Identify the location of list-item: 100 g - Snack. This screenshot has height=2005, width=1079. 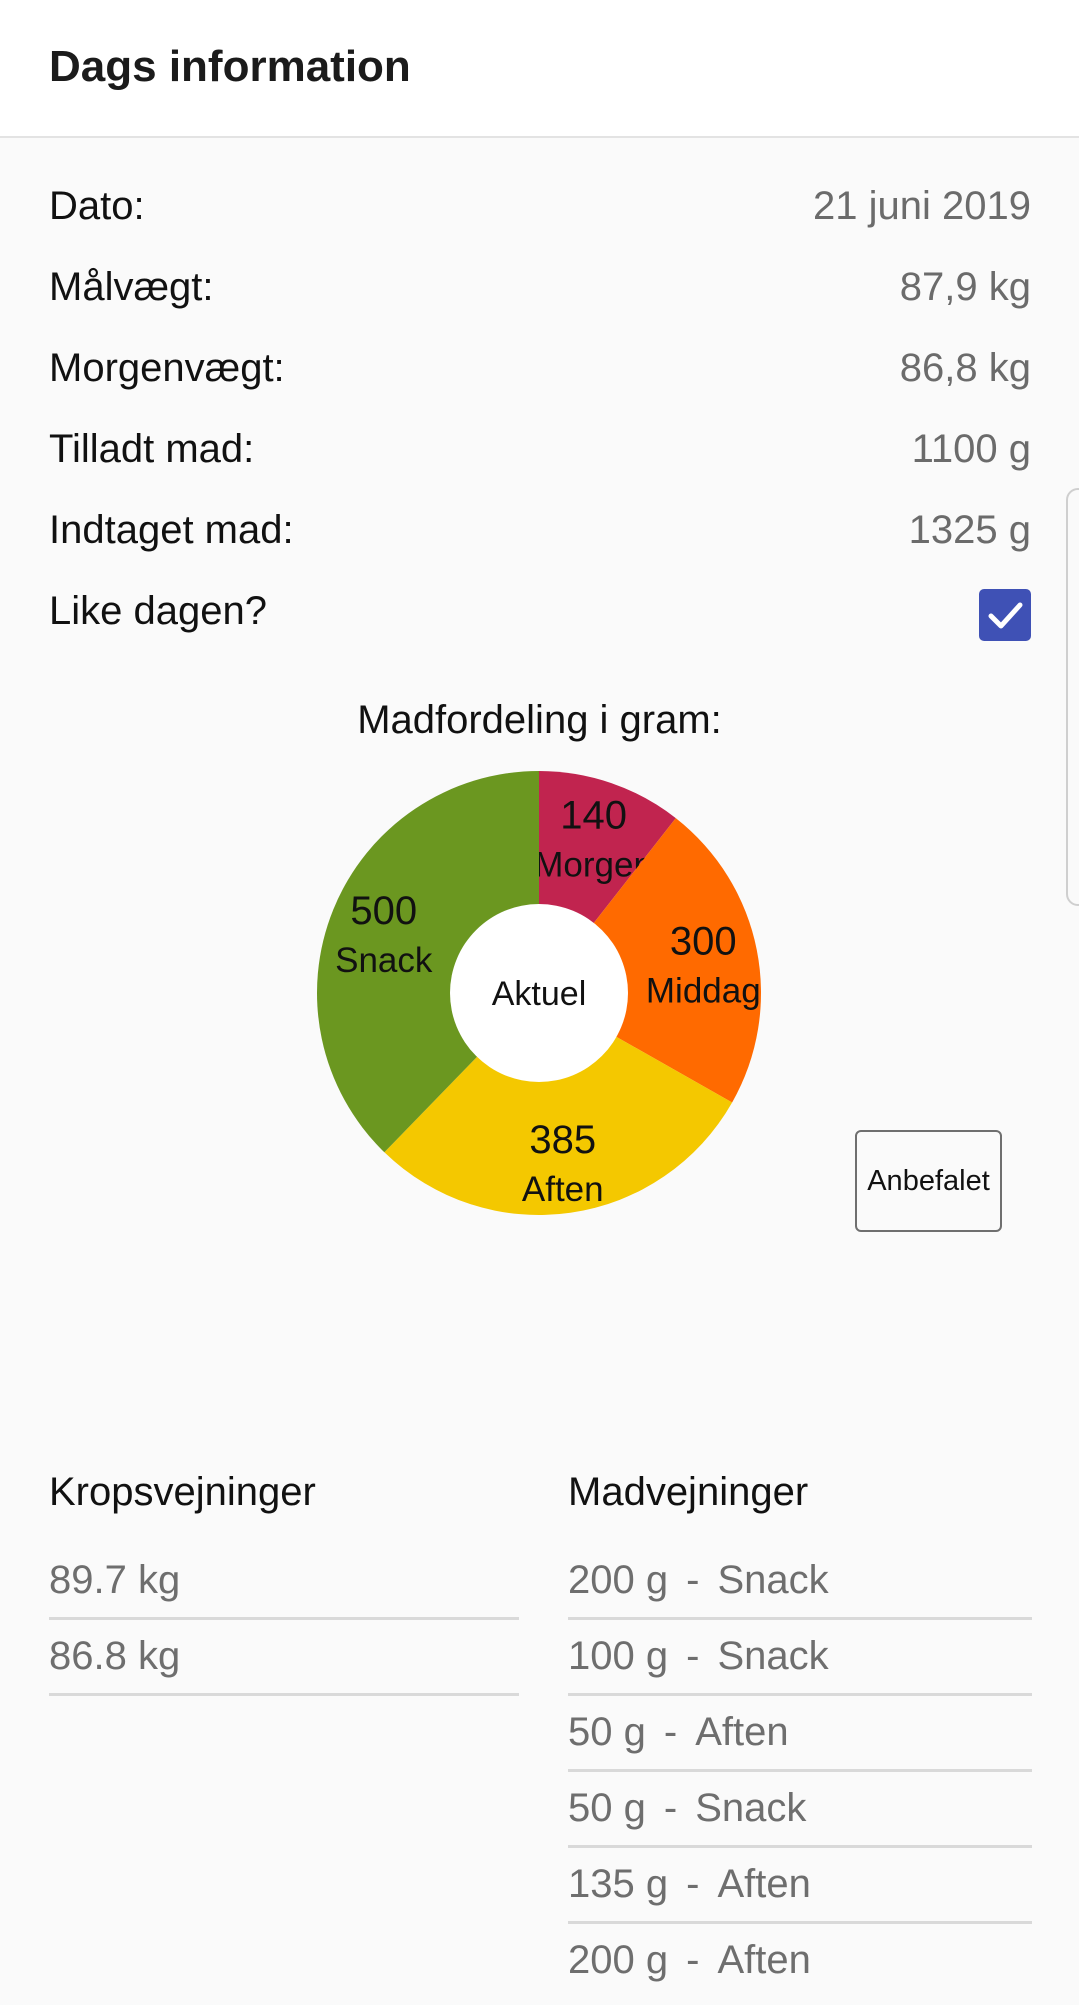
(800, 1658).